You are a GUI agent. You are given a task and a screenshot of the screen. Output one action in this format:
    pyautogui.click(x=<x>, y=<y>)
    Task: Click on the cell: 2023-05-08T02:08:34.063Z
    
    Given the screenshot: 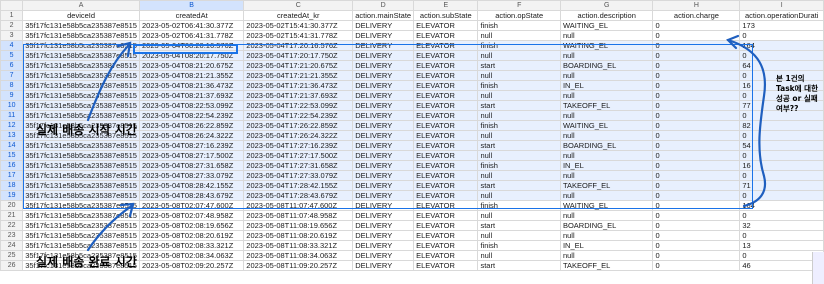 What is the action you would take?
    pyautogui.click(x=191, y=255)
    